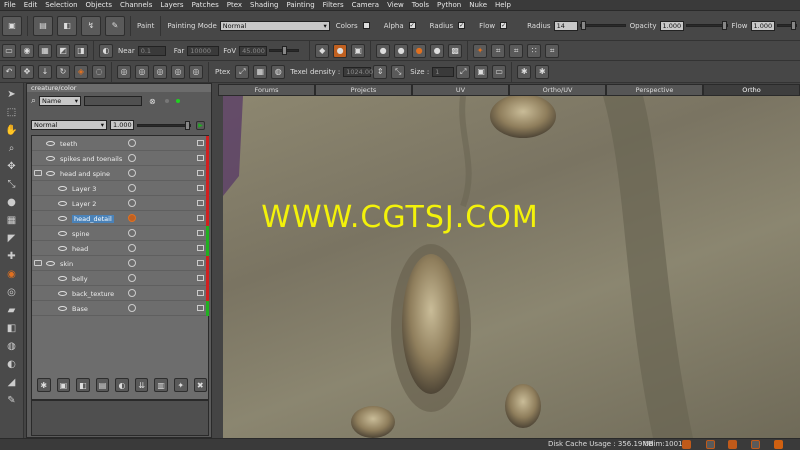  What do you see at coordinates (45, 50) in the screenshot?
I see `grid-icon: ▦` at bounding box center [45, 50].